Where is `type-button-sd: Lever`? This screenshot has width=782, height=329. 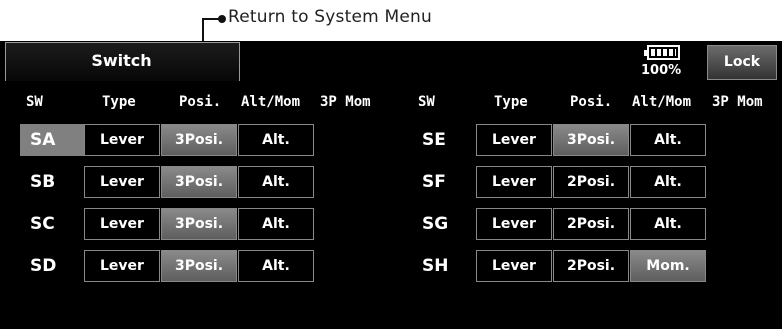 type-button-sd: Lever is located at coordinates (122, 266).